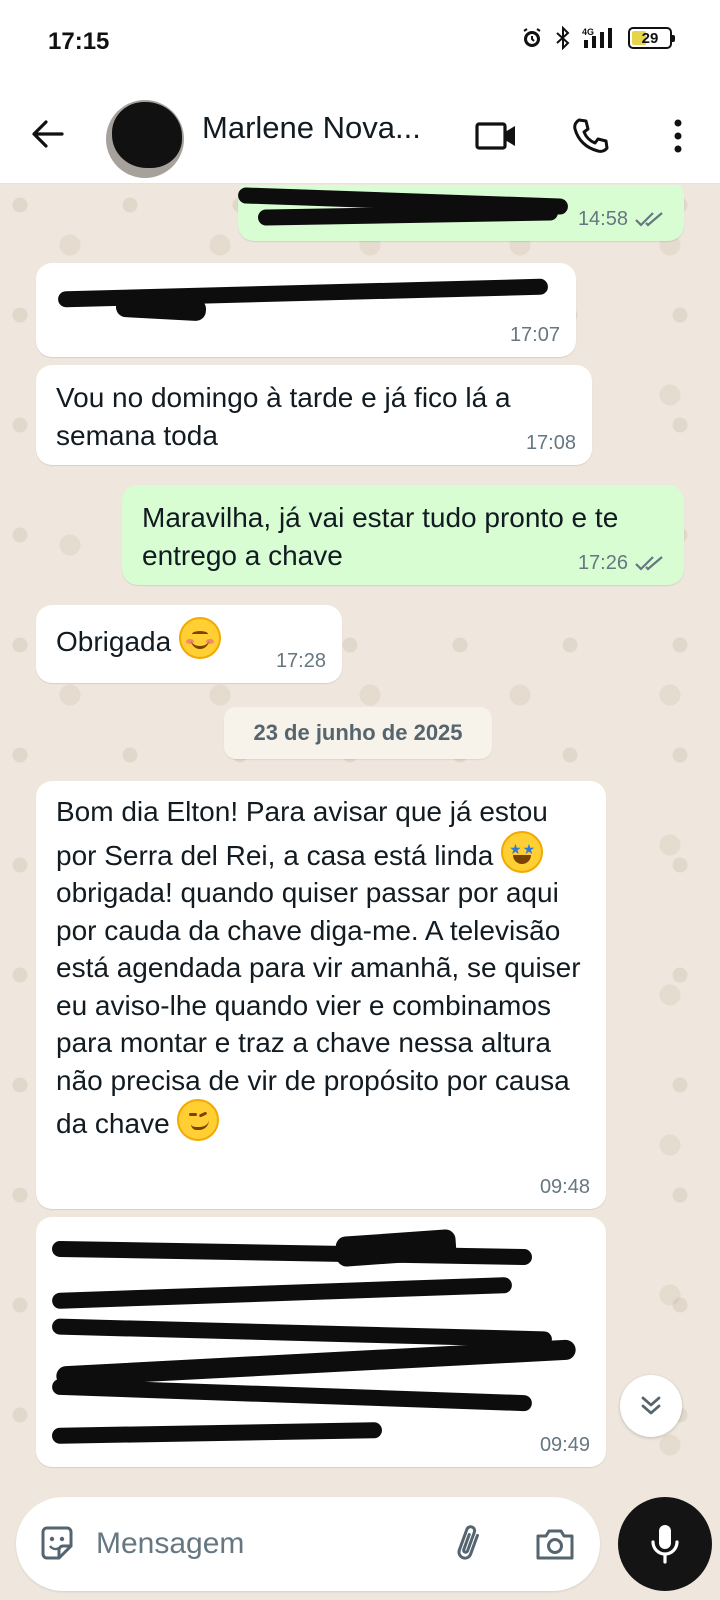 This screenshot has width=720, height=1600. What do you see at coordinates (360, 42) in the screenshot?
I see `status-bar: 17:15 4G 29` at bounding box center [360, 42].